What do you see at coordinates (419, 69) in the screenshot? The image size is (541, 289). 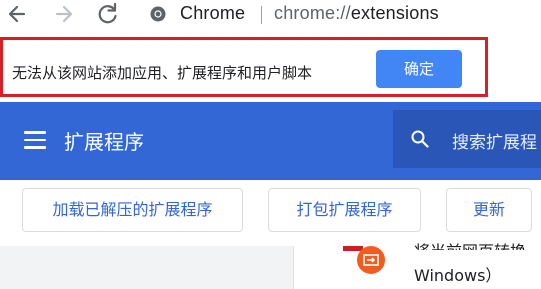 I see `ok-button: 确定` at bounding box center [419, 69].